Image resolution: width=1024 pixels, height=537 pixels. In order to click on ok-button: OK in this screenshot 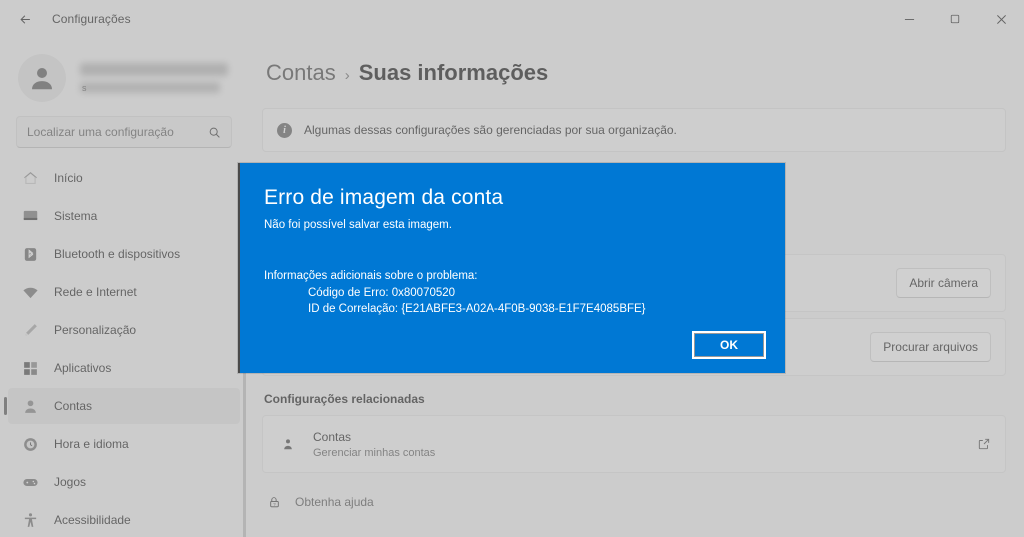, I will do `click(729, 345)`.